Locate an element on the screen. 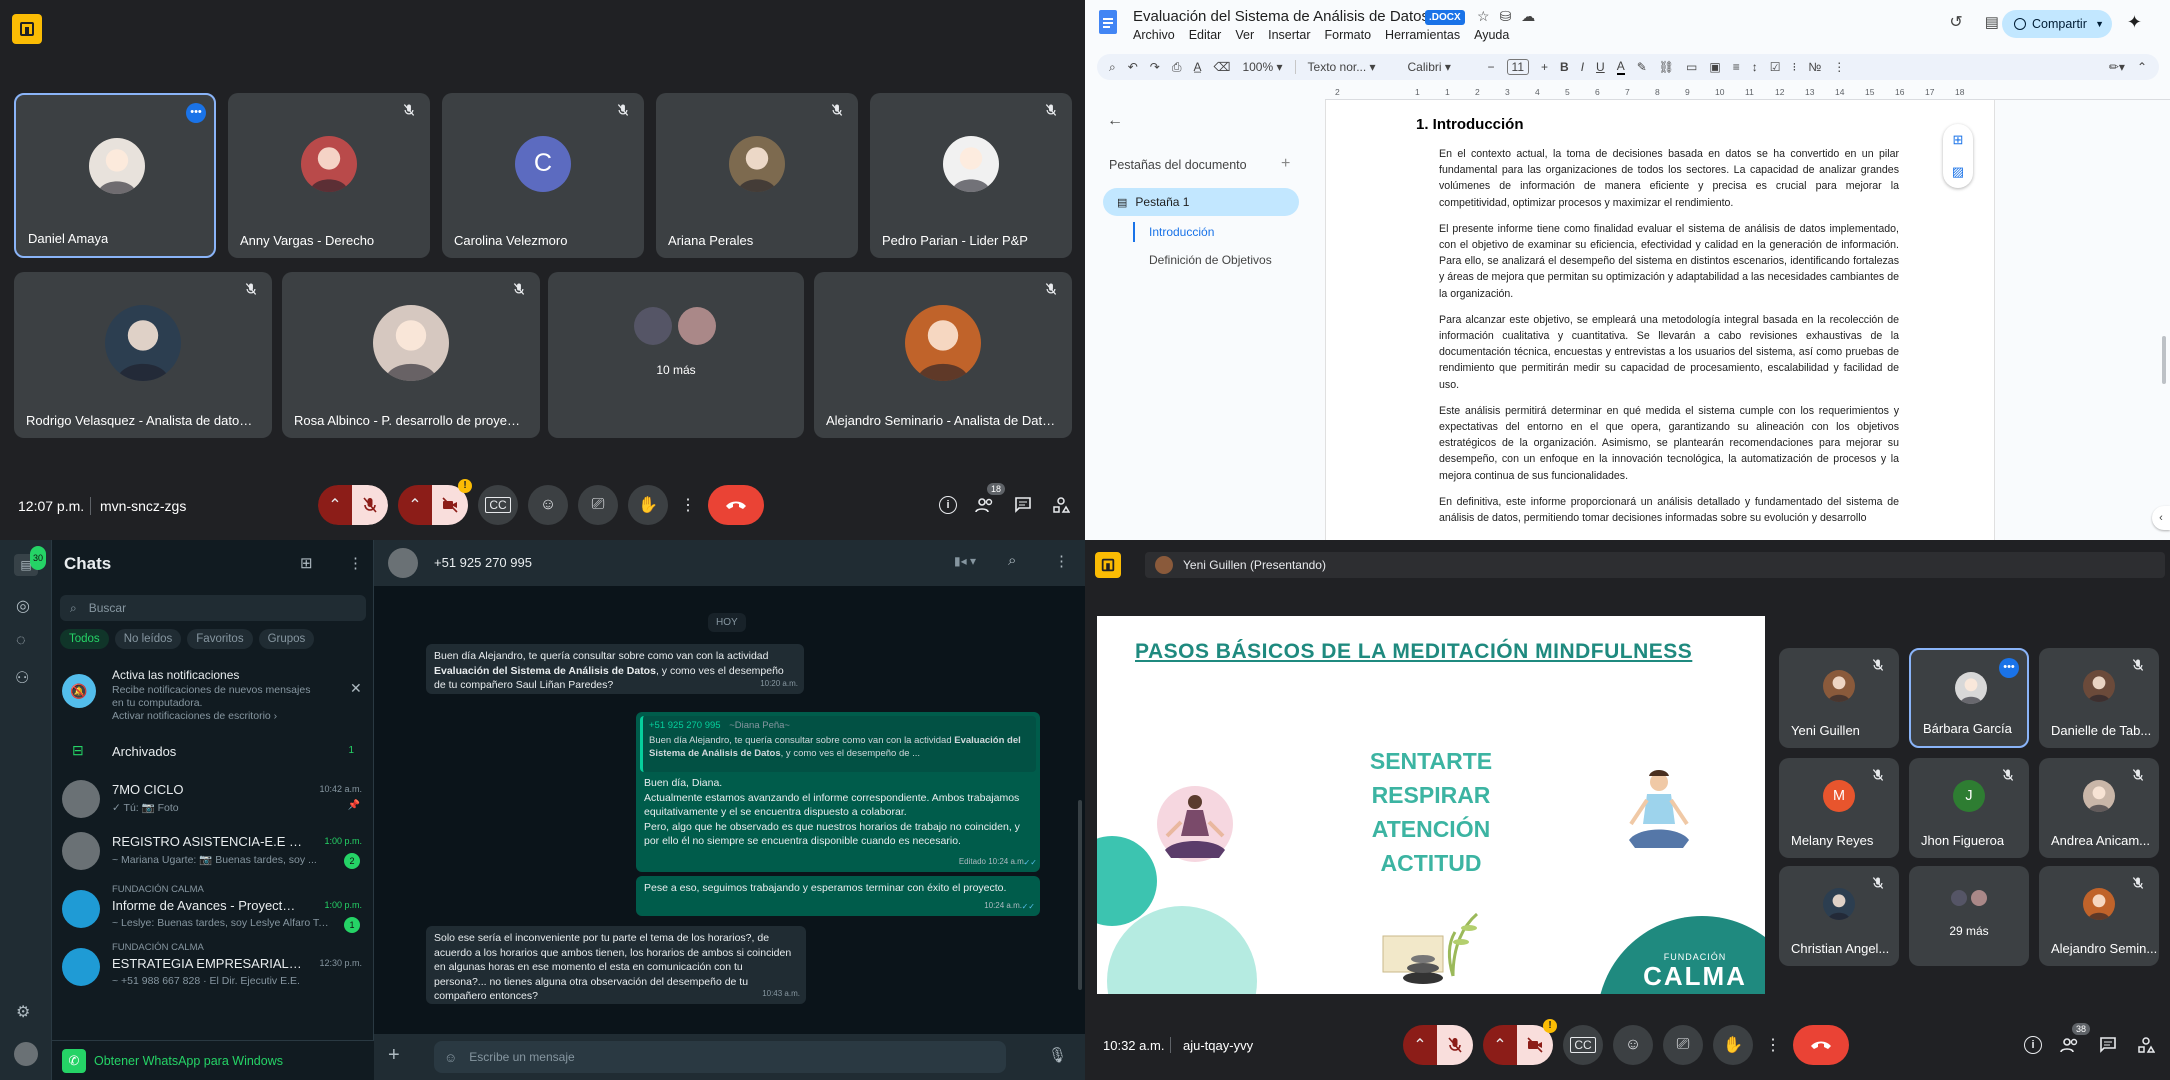  settings-rail-icon: ⚙ is located at coordinates (23, 1012).